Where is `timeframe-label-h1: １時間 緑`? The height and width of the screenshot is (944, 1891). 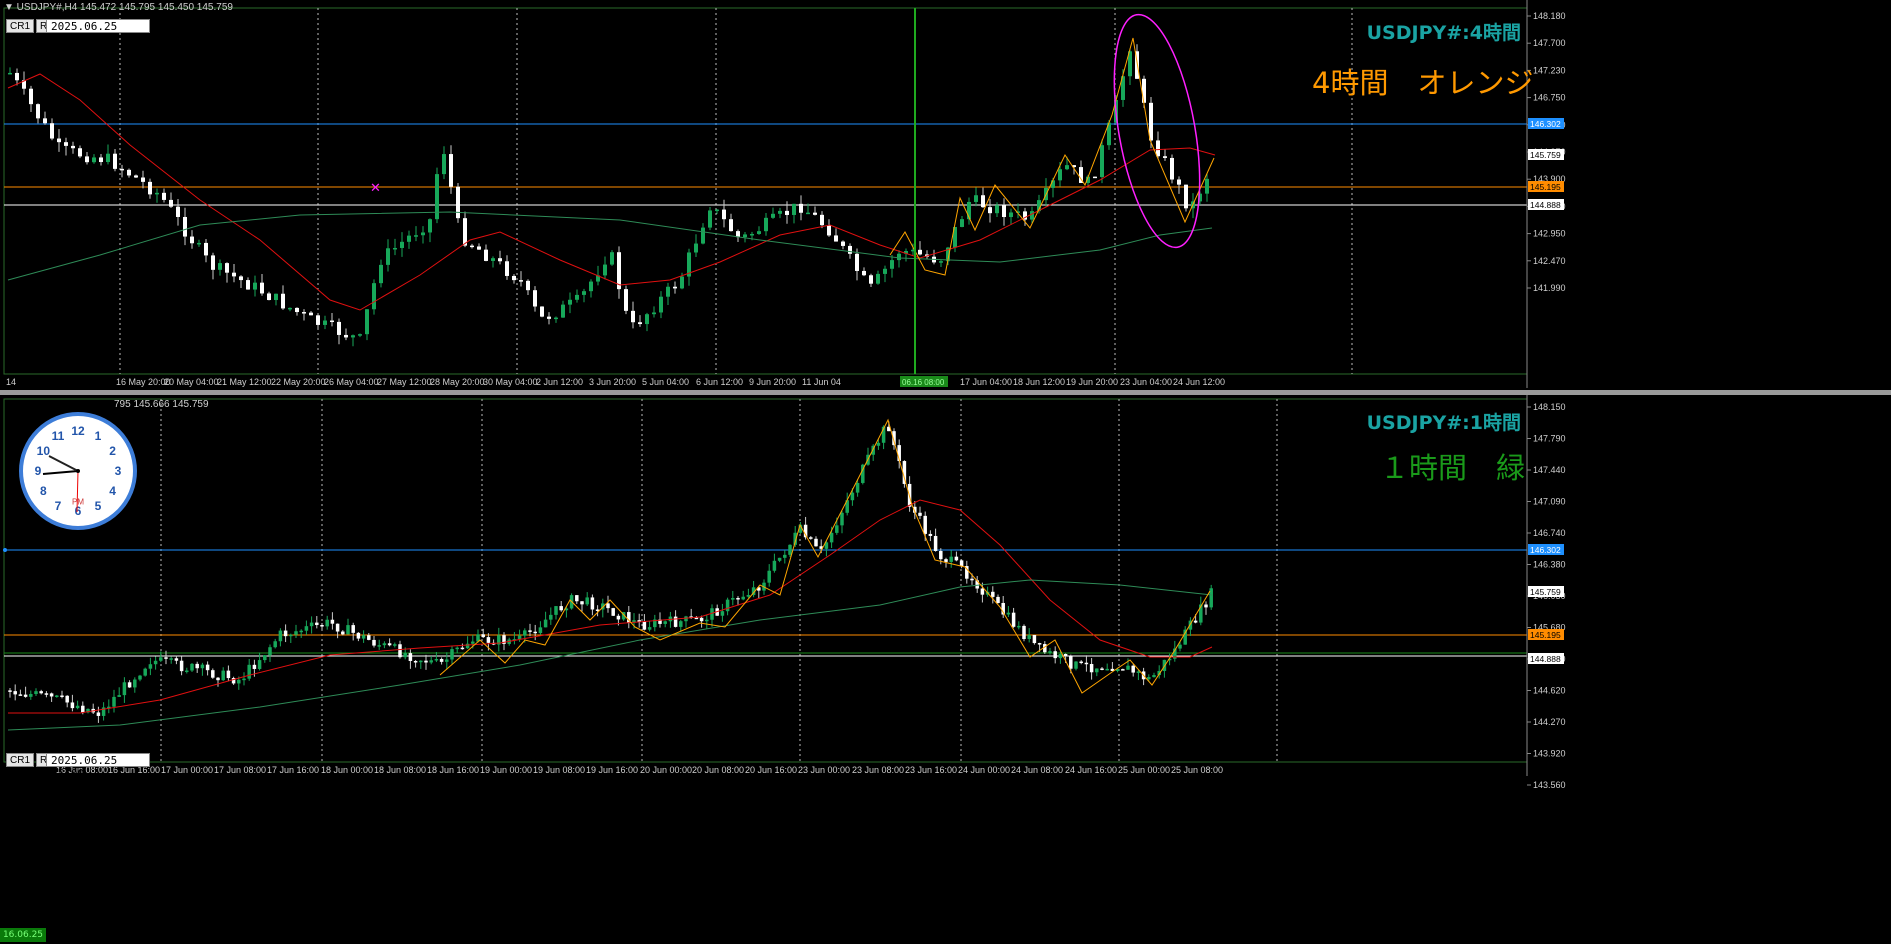
timeframe-label-h1: １時間 緑 is located at coordinates (1453, 468).